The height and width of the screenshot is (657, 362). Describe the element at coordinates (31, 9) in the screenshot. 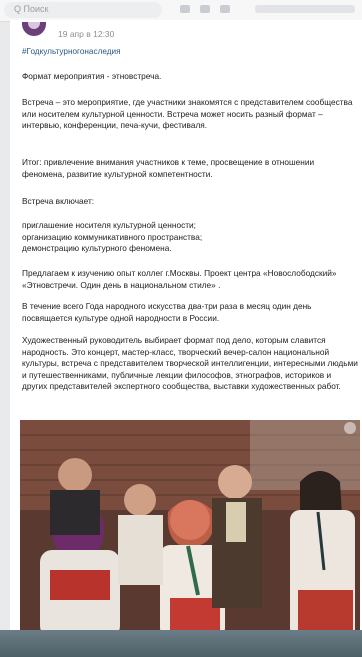

I see `search-placeholder: Q Поиск` at that location.